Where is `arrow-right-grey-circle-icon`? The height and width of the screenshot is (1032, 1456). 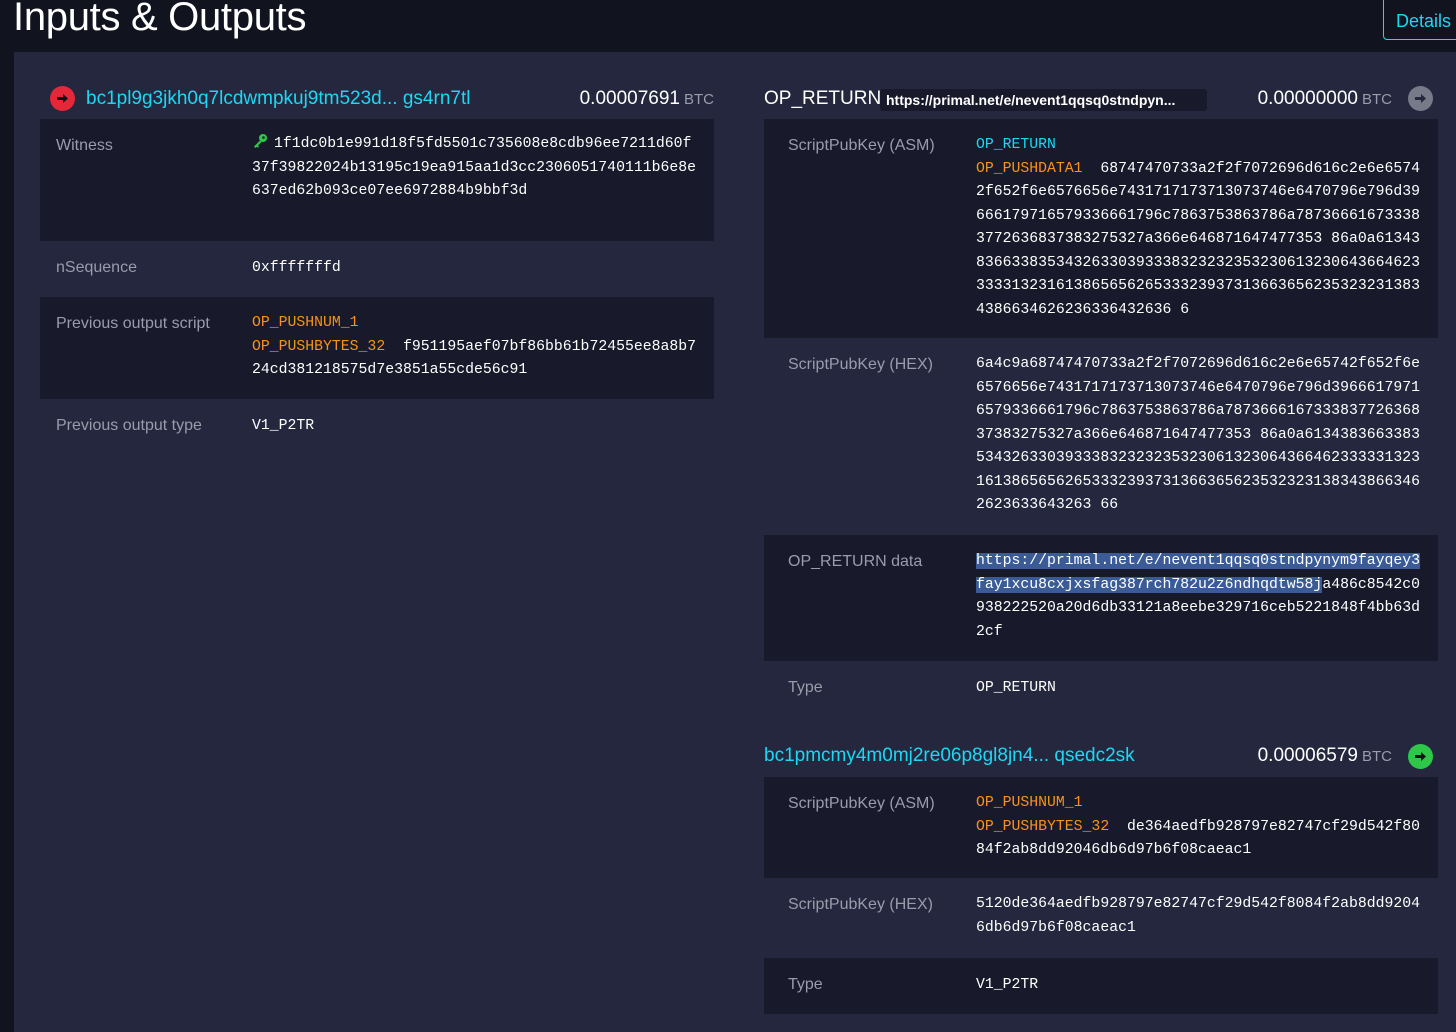
arrow-right-grey-circle-icon is located at coordinates (1420, 98).